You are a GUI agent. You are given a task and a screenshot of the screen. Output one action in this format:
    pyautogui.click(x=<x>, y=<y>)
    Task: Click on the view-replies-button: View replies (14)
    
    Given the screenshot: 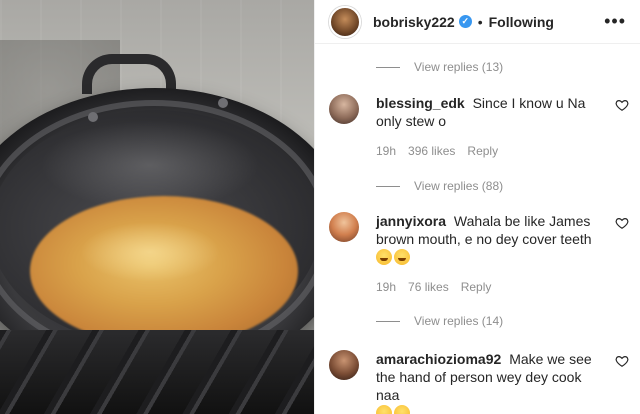 What is the action you would take?
    pyautogui.click(x=439, y=321)
    